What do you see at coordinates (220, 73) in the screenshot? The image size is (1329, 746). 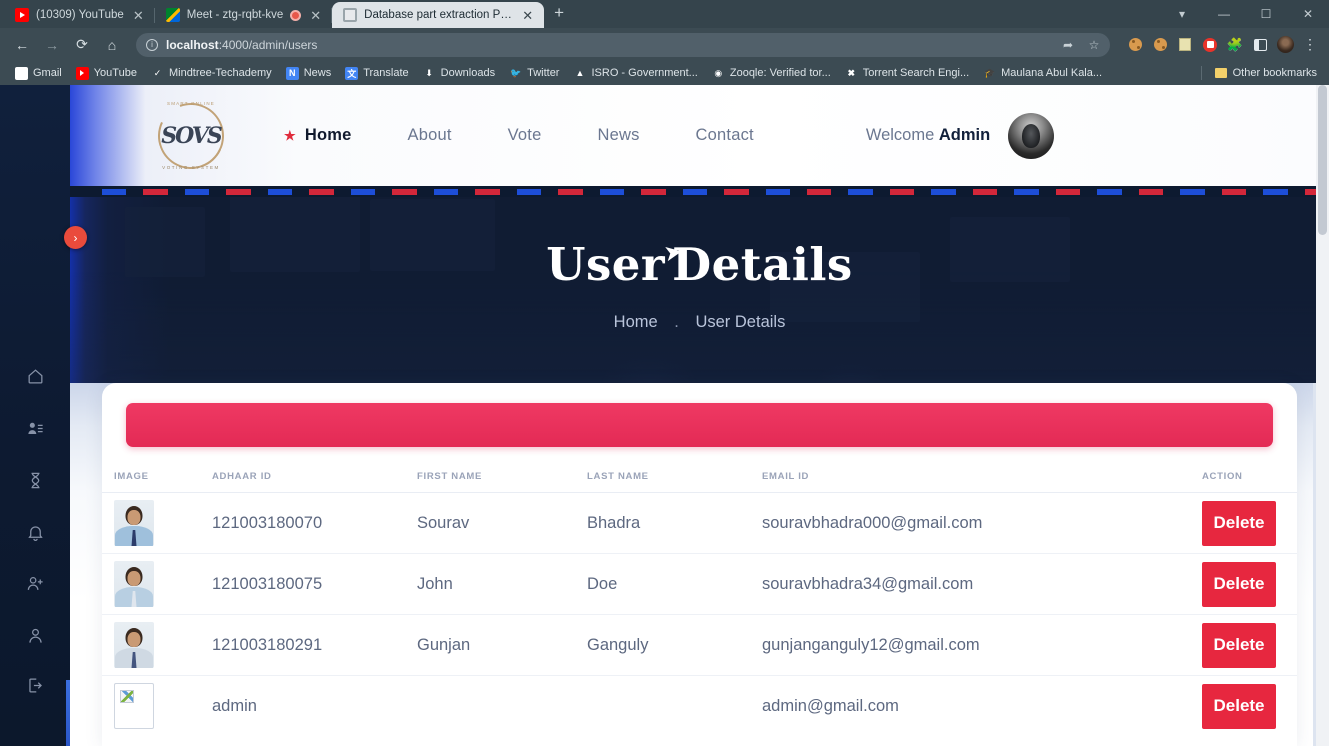 I see `bookmark-label: Mindtree-Techademy` at bounding box center [220, 73].